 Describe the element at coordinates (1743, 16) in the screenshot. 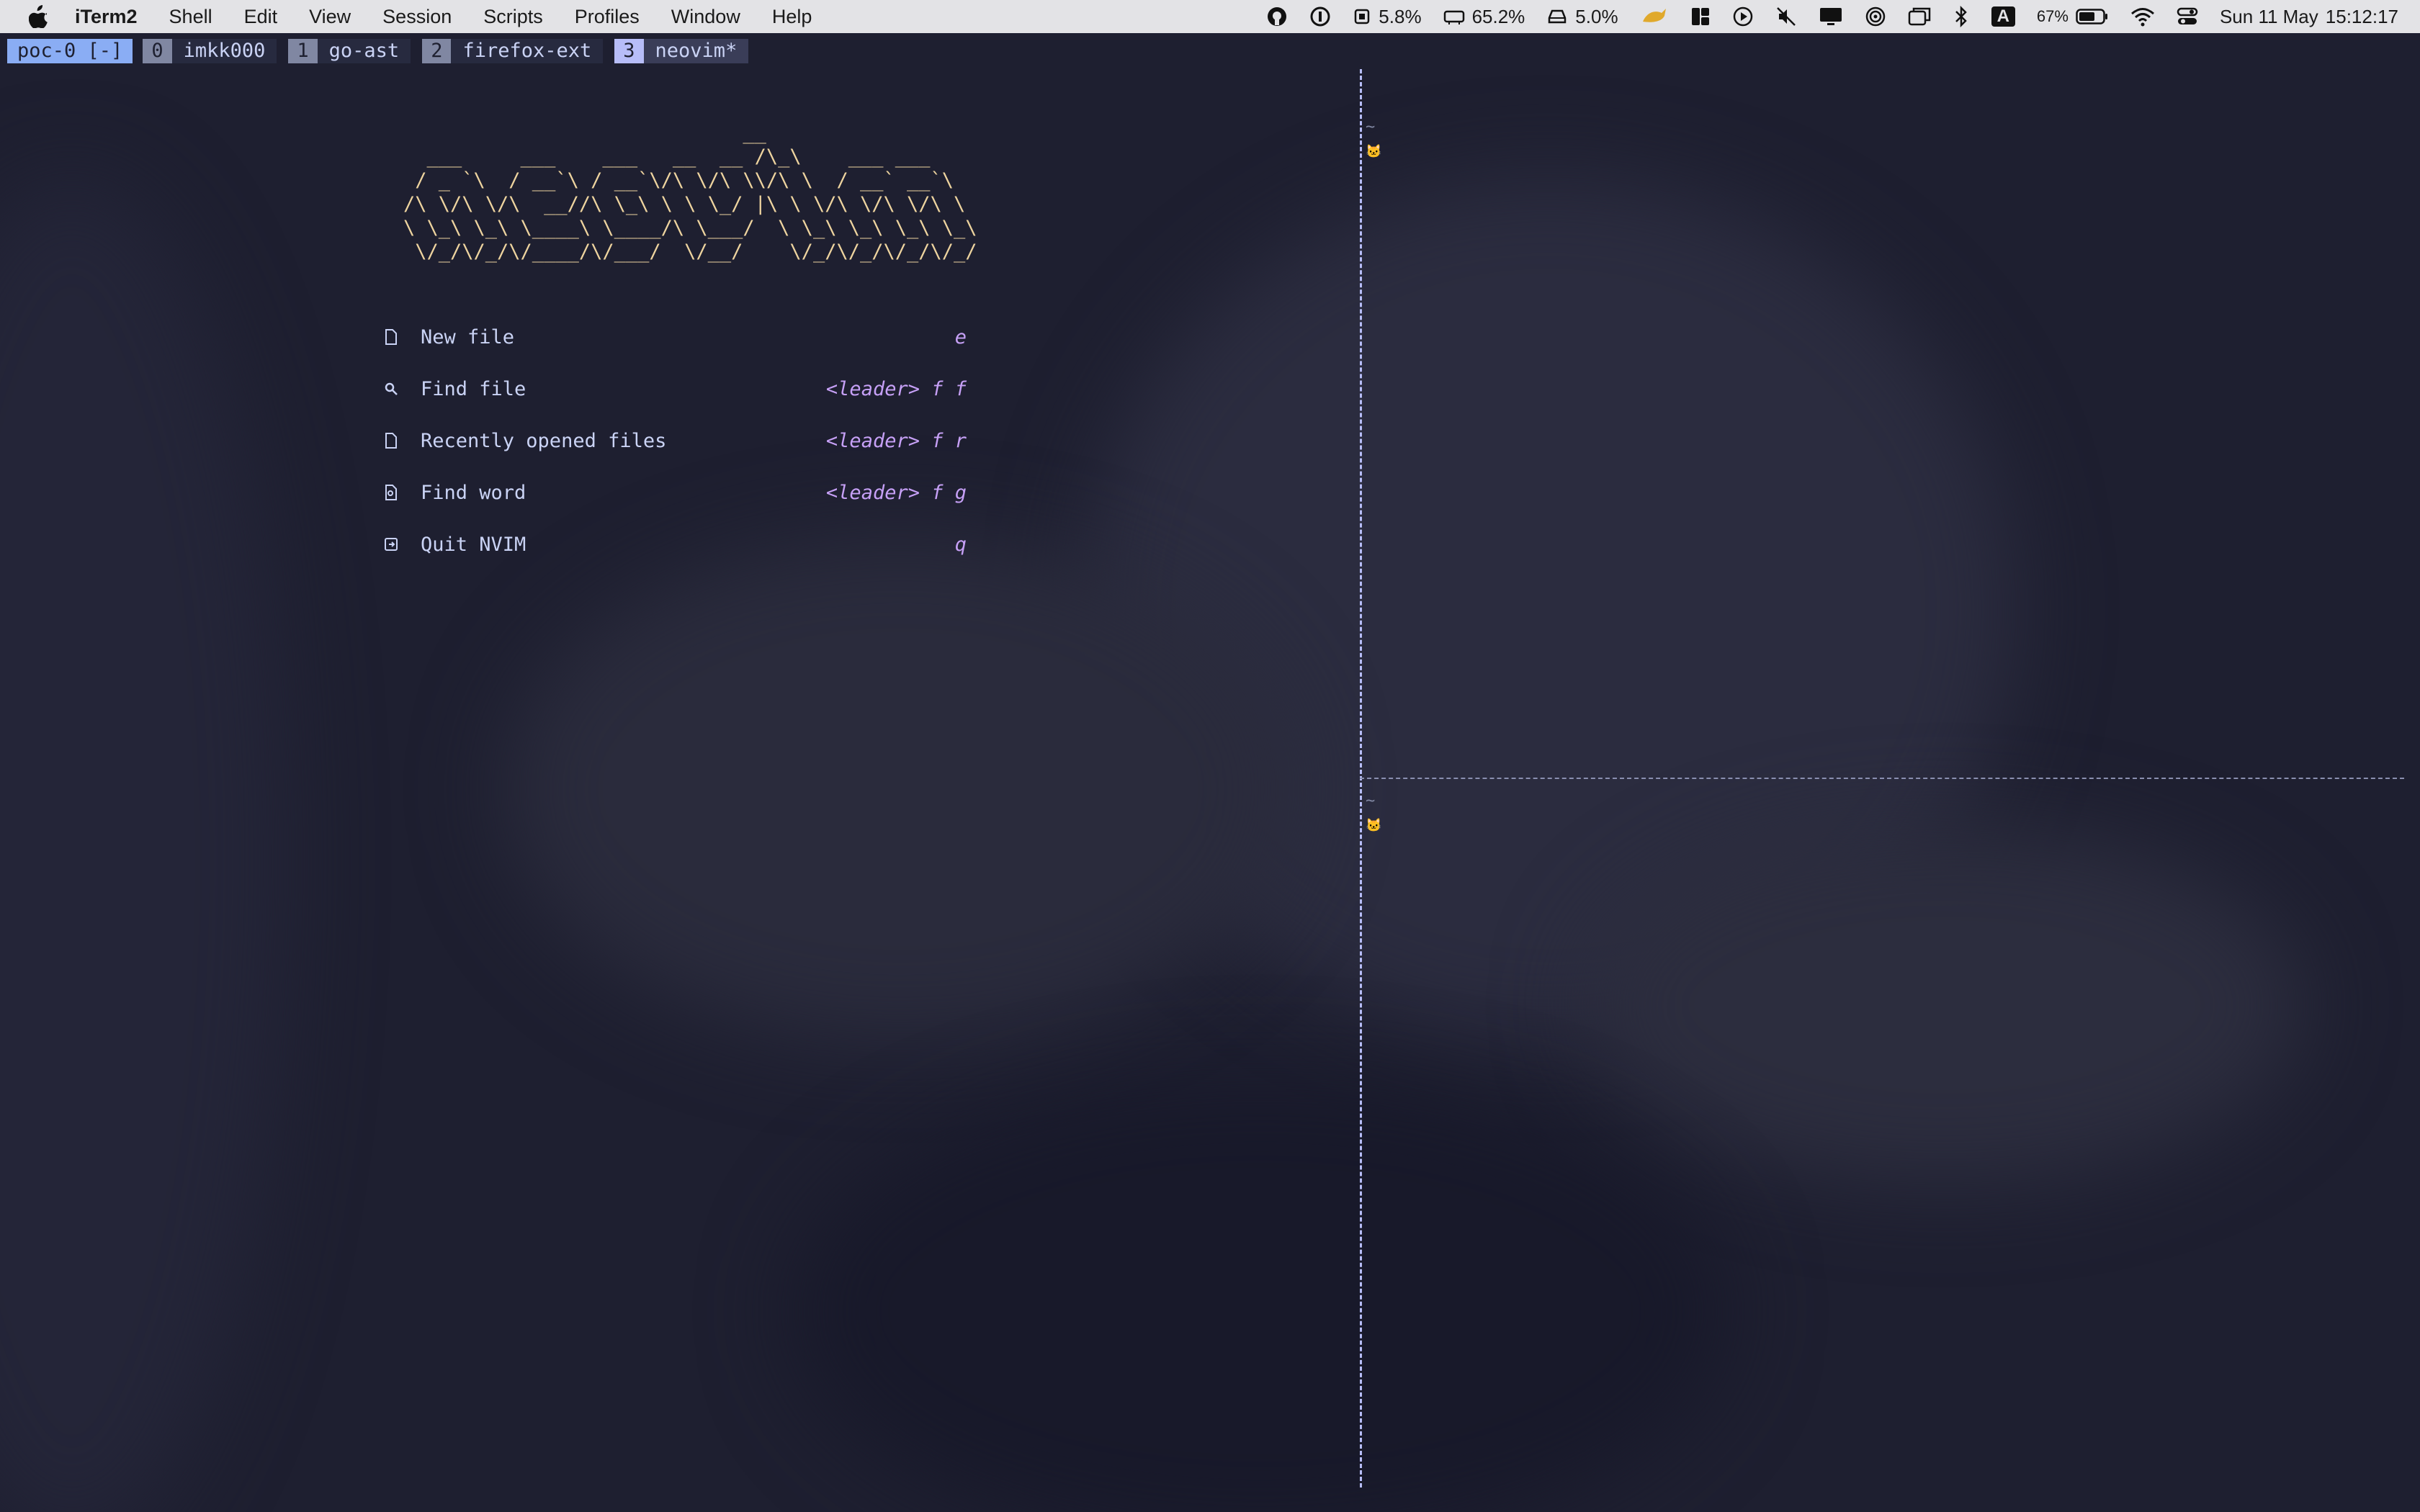

I see `play-icon` at that location.